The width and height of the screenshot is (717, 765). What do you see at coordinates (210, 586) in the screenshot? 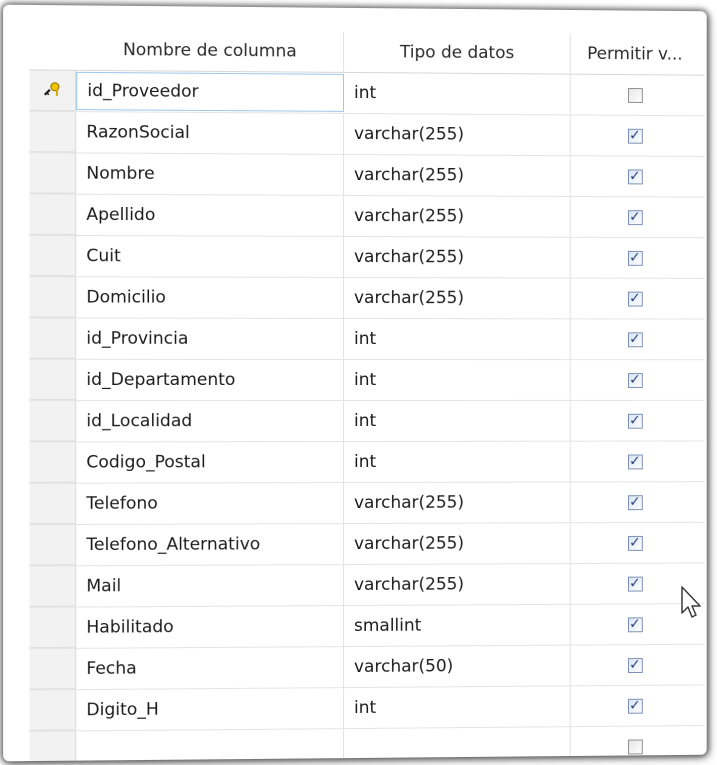
I see `column-name-cell: Mail` at bounding box center [210, 586].